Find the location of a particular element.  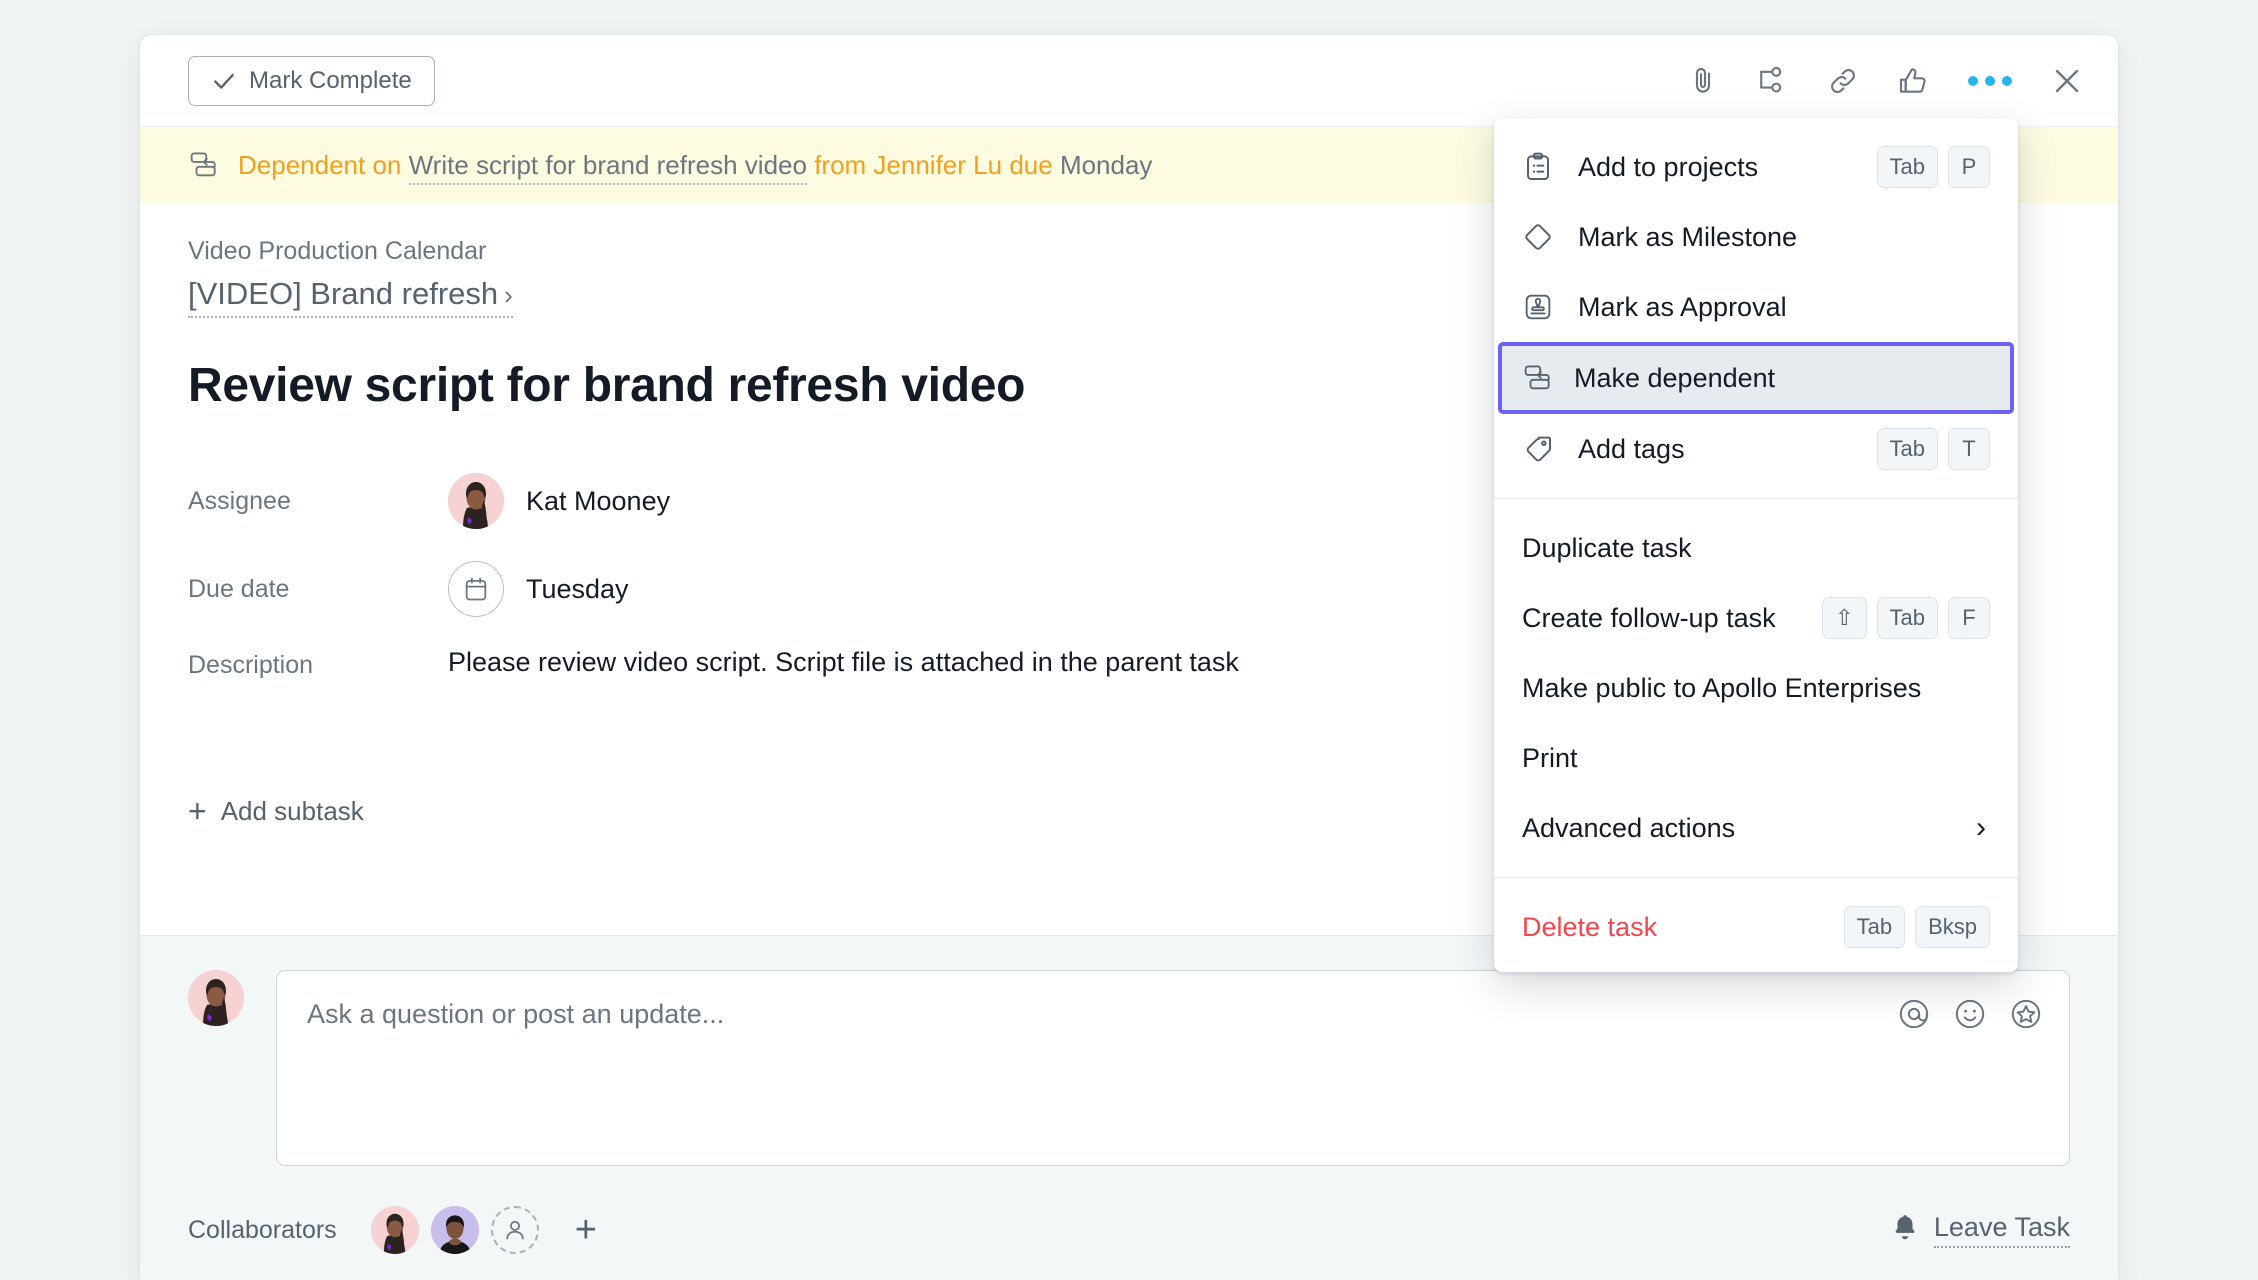

menu-item-label: Mark as Milestone is located at coordinates (1688, 236).